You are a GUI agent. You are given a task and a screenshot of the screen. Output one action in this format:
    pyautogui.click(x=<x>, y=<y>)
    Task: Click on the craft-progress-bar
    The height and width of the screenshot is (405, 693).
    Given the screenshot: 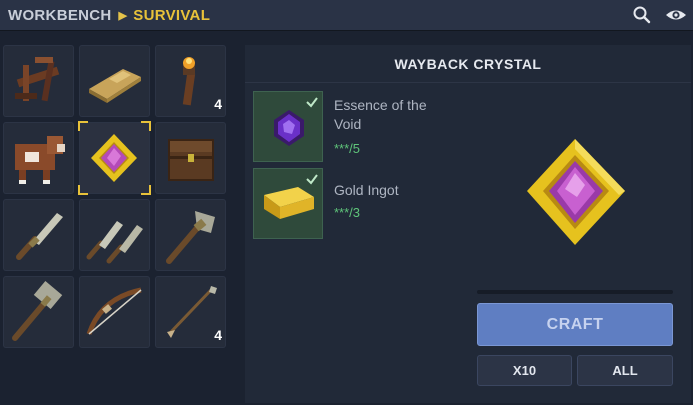 What is the action you would take?
    pyautogui.click(x=575, y=292)
    